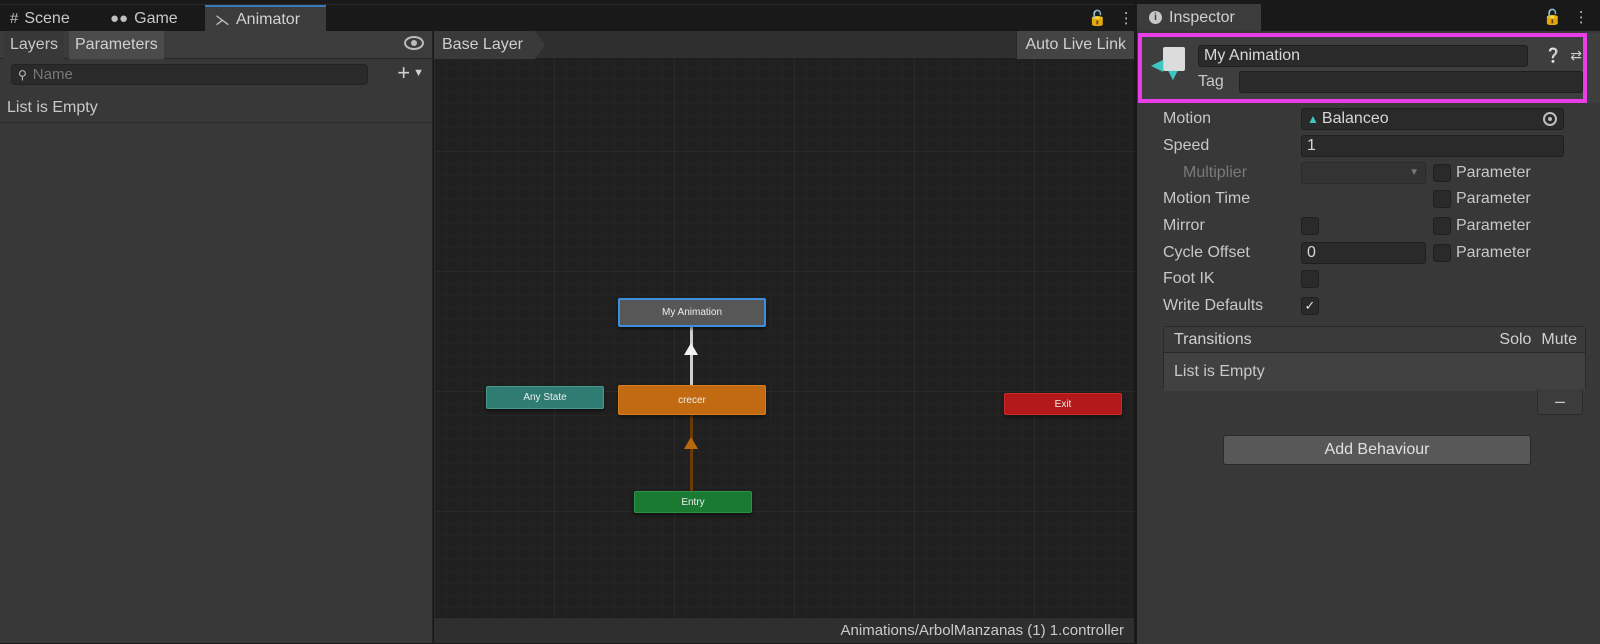 This screenshot has height=644, width=1600. What do you see at coordinates (1211, 81) in the screenshot?
I see `tag-label: Tag` at bounding box center [1211, 81].